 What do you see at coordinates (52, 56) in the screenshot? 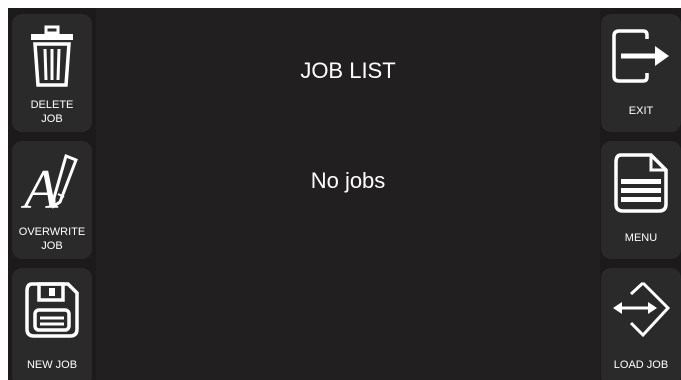
I see `trash-icon` at bounding box center [52, 56].